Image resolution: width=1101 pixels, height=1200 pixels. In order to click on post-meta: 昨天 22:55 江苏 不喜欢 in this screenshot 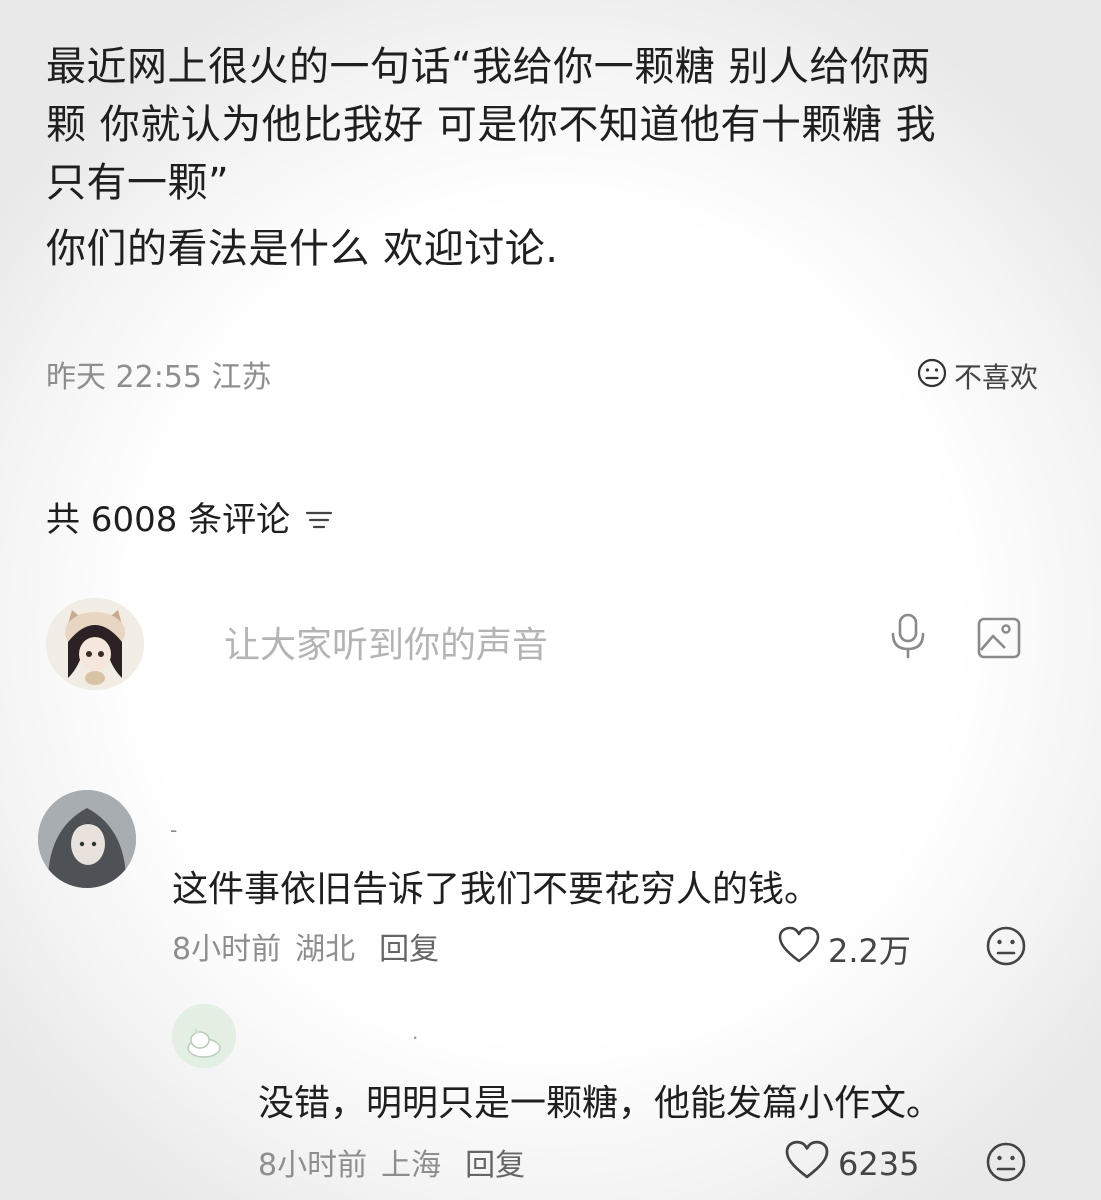, I will do `click(551, 373)`.